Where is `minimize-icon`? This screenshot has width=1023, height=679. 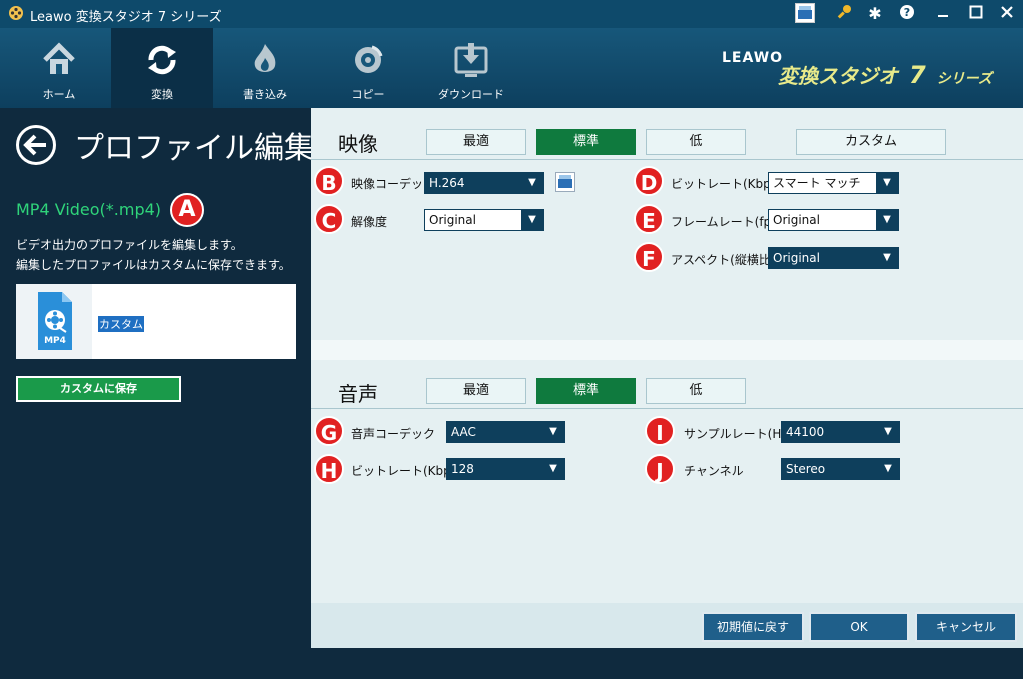 minimize-icon is located at coordinates (943, 14).